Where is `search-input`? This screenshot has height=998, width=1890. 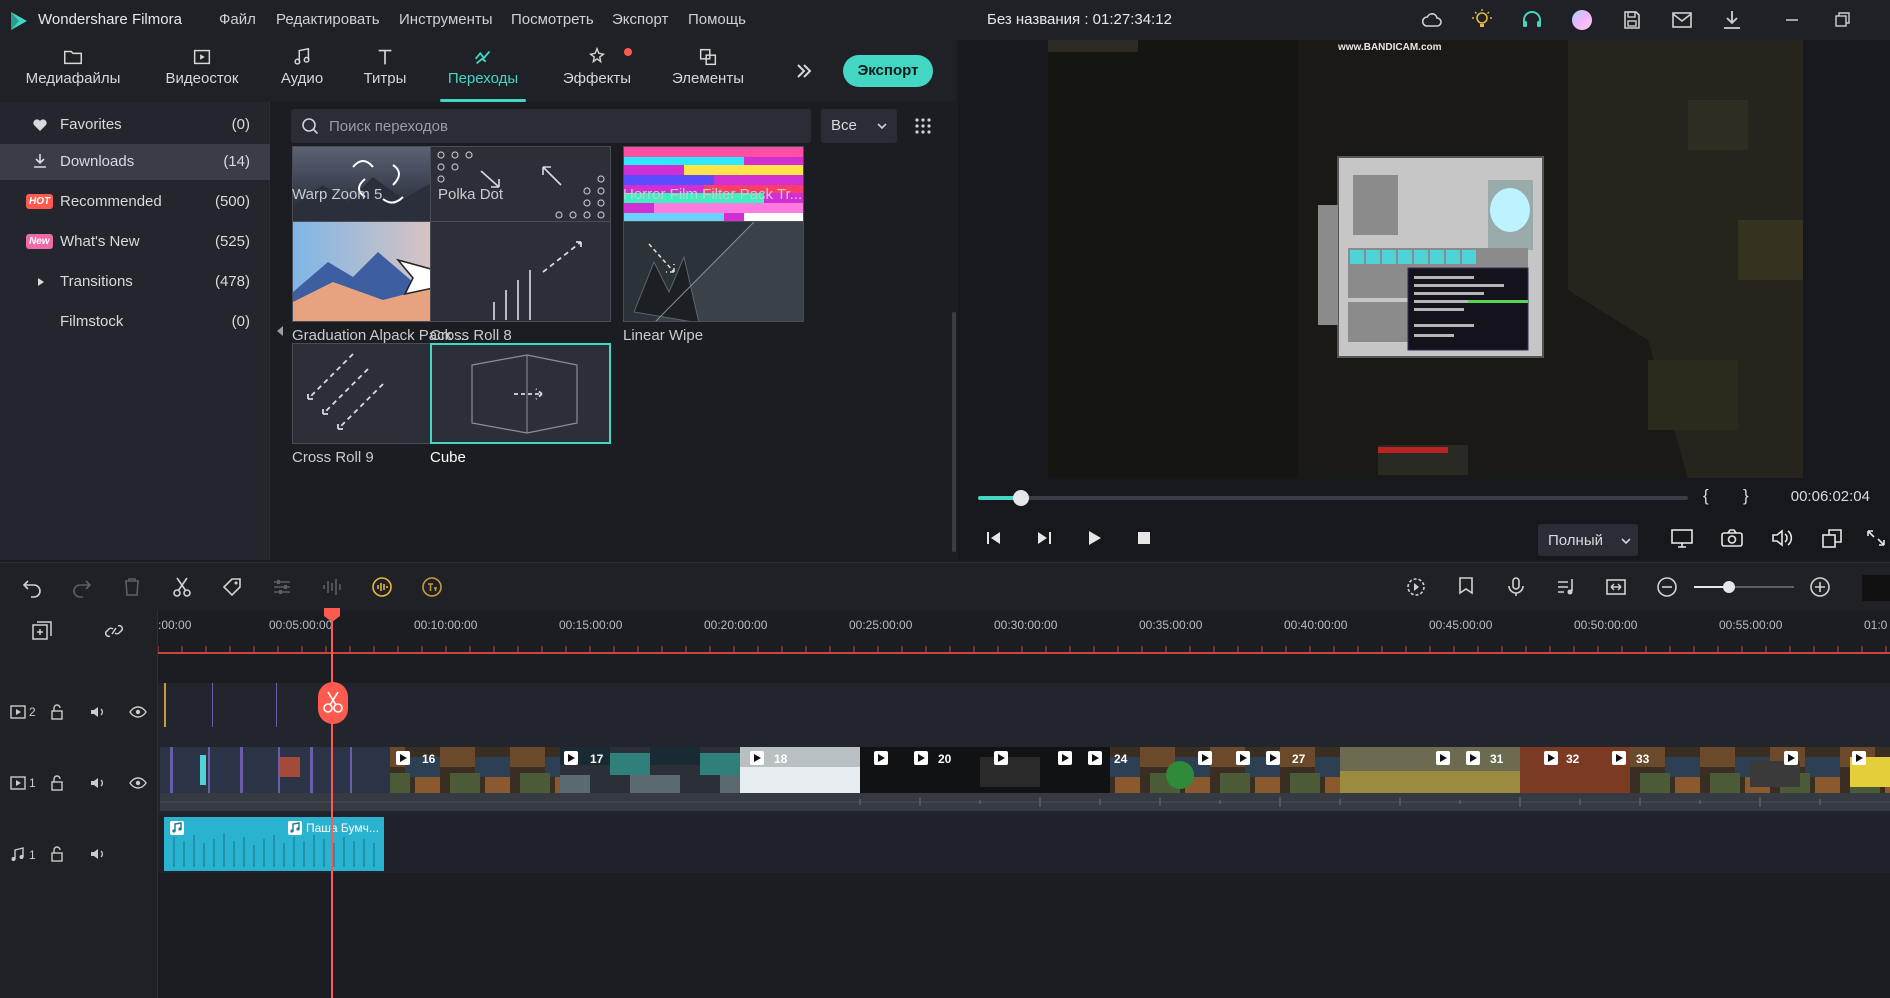
search-input is located at coordinates (564, 126).